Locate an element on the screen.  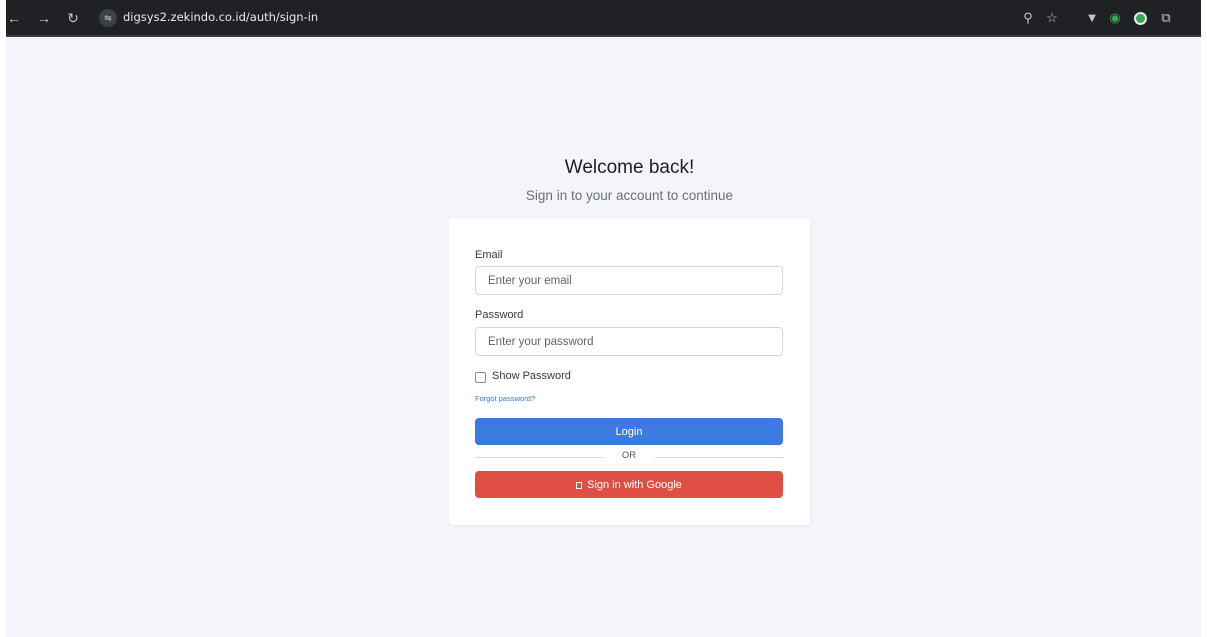
google-icon is located at coordinates (579, 485).